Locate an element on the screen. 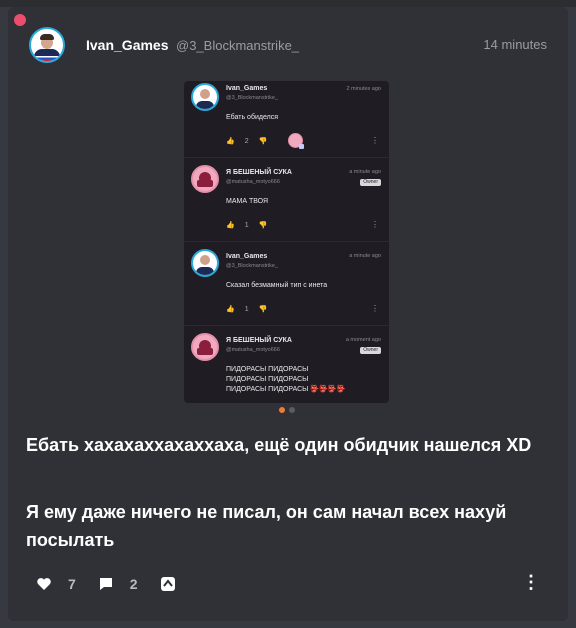 This screenshot has width=576, height=628. post-actions: 7 2 is located at coordinates (106, 584).